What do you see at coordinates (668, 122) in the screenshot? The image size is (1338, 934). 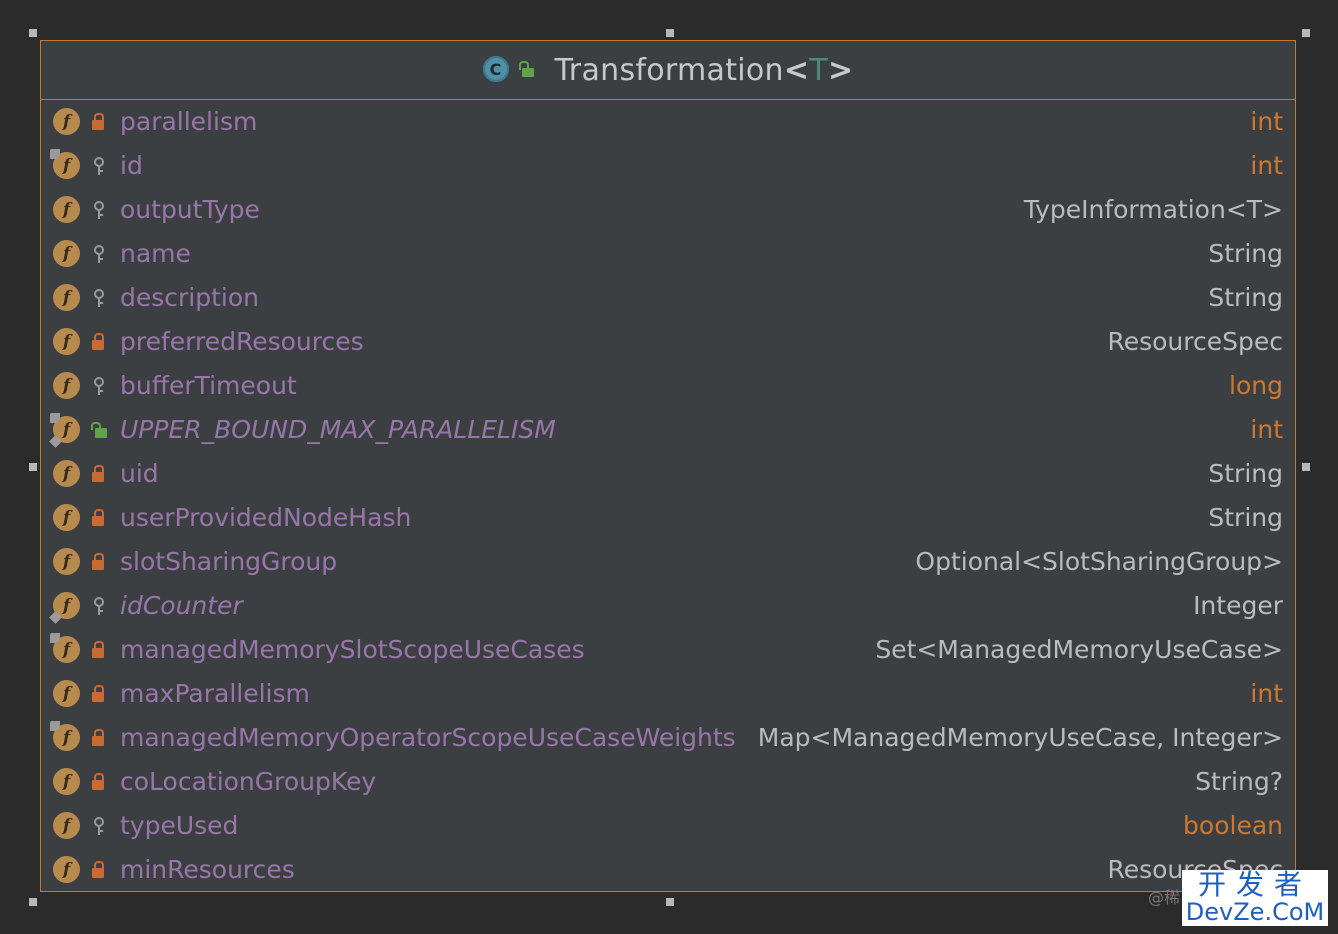 I see `field-row: f parallelism int` at bounding box center [668, 122].